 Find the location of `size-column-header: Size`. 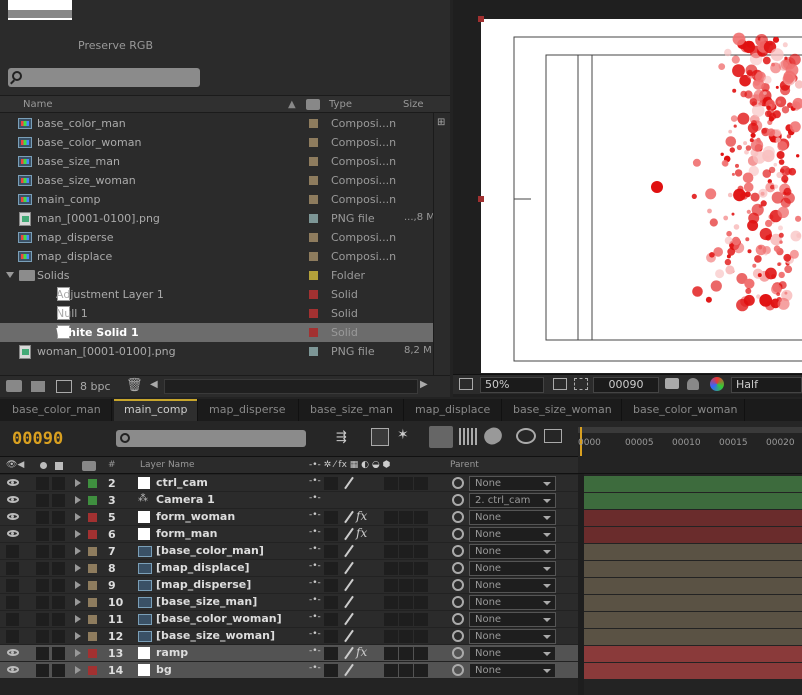

size-column-header: Size is located at coordinates (413, 104).